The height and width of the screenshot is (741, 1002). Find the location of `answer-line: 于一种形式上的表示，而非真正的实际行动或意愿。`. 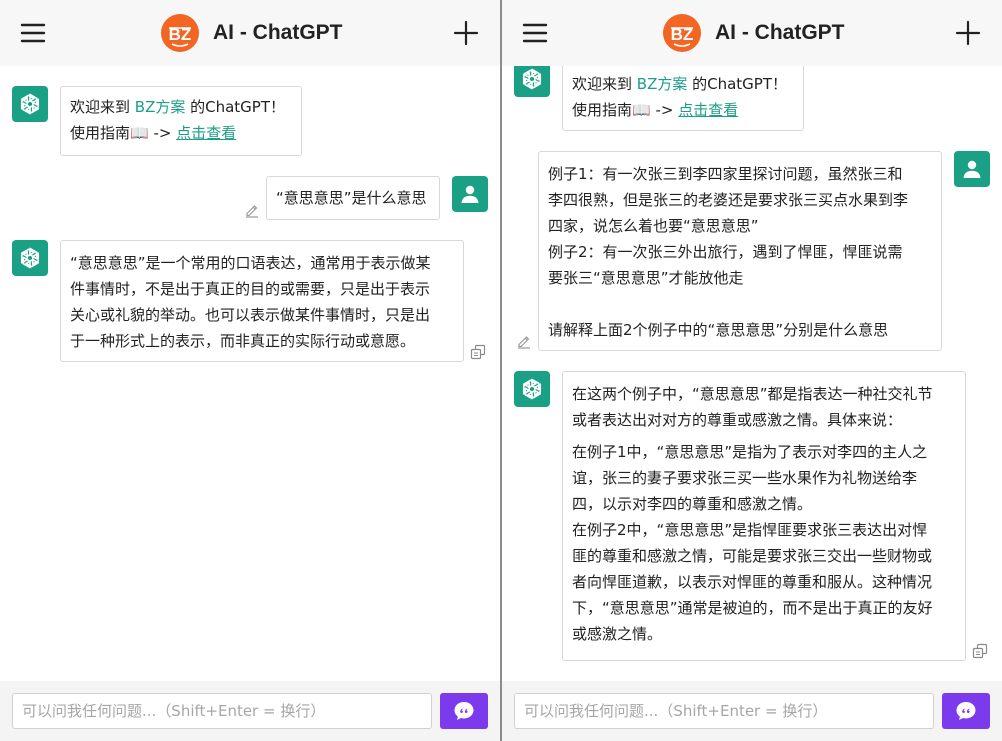

answer-line: 于一种形式上的表示，而非真正的实际行动或意愿。 is located at coordinates (243, 341).